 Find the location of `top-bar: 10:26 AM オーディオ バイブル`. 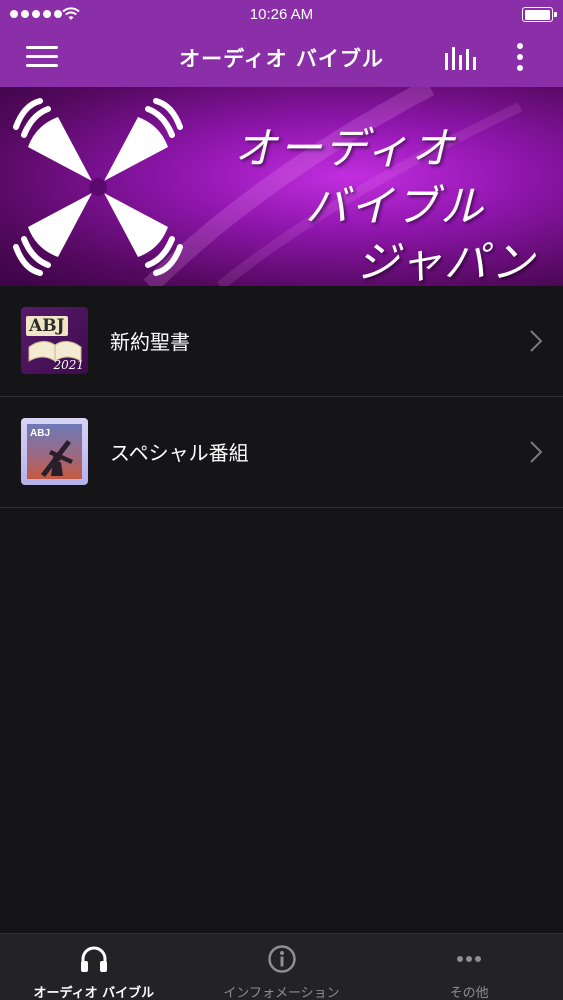

top-bar: 10:26 AM オーディオ バイブル is located at coordinates (281, 43).